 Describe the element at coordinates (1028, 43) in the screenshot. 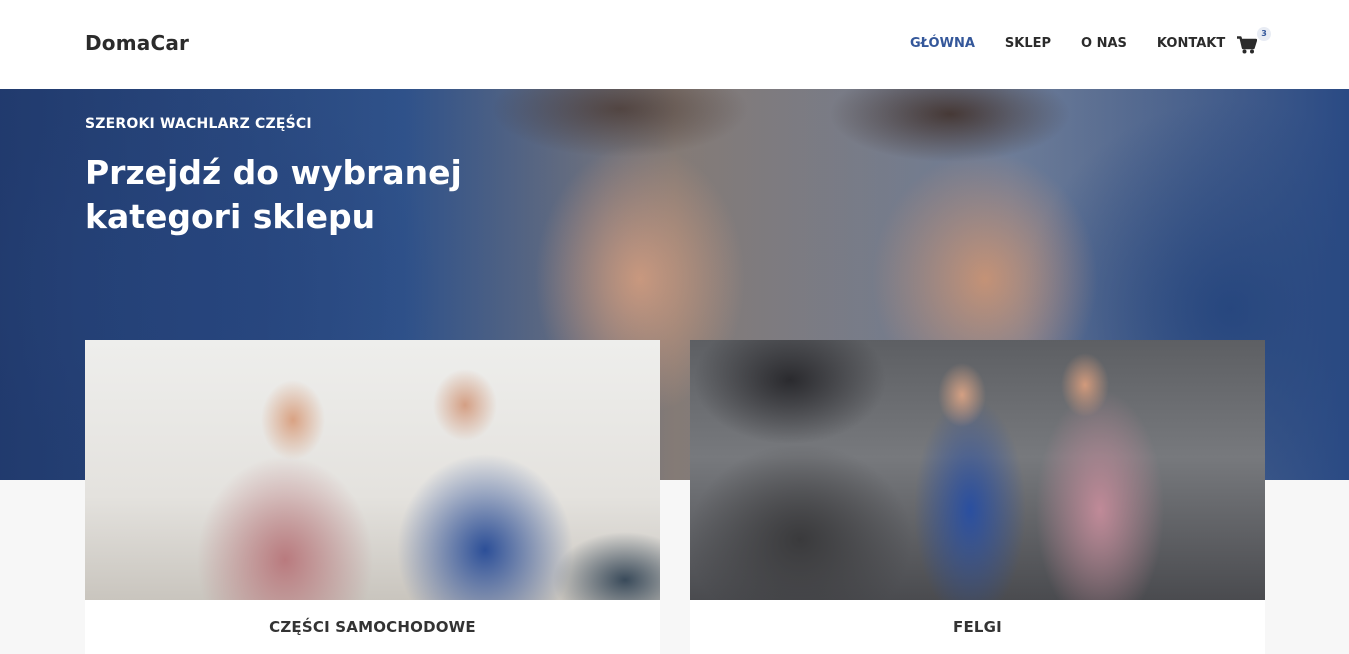

I see `nav-item-shop: SKLEP` at that location.